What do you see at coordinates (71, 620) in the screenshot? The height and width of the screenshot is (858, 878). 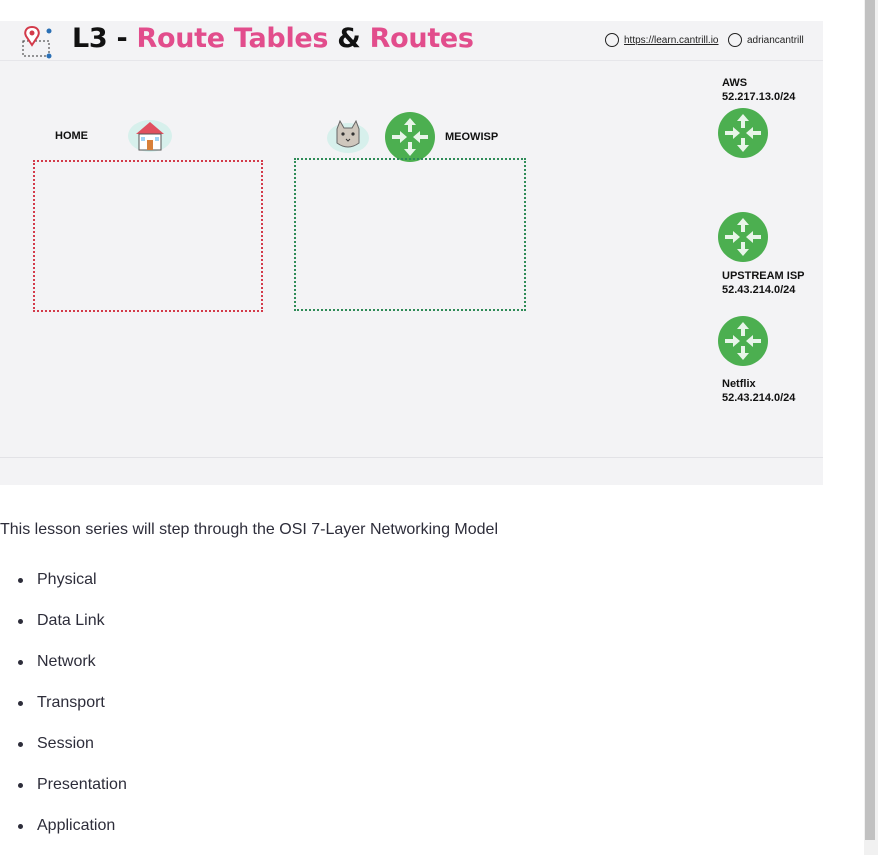 I see `layer-label: Data Link` at bounding box center [71, 620].